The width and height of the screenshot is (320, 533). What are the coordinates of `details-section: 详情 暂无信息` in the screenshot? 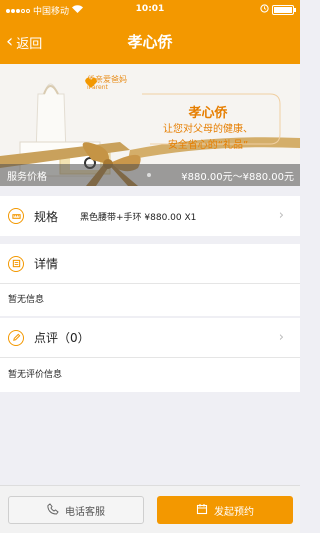 It's located at (150, 280).